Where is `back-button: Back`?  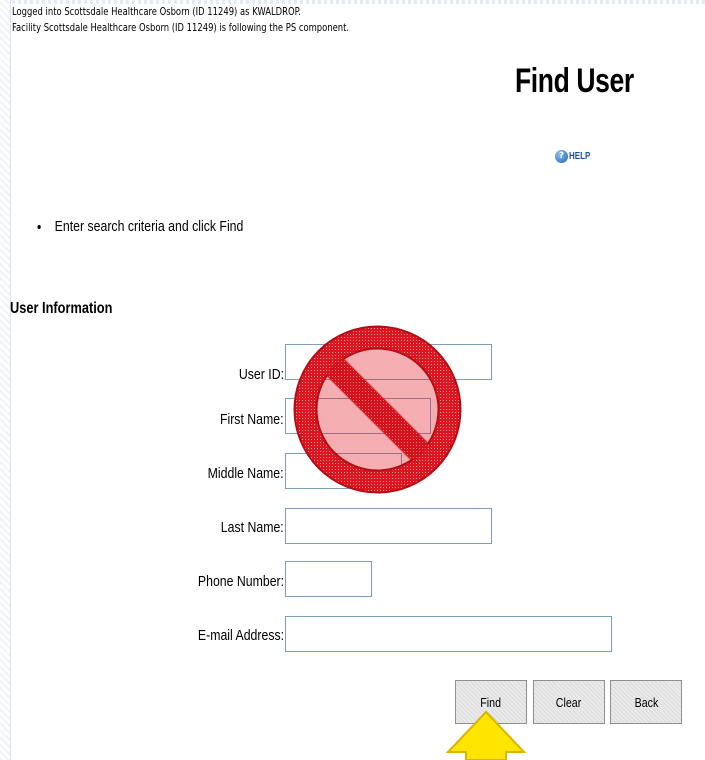
back-button: Back is located at coordinates (646, 702).